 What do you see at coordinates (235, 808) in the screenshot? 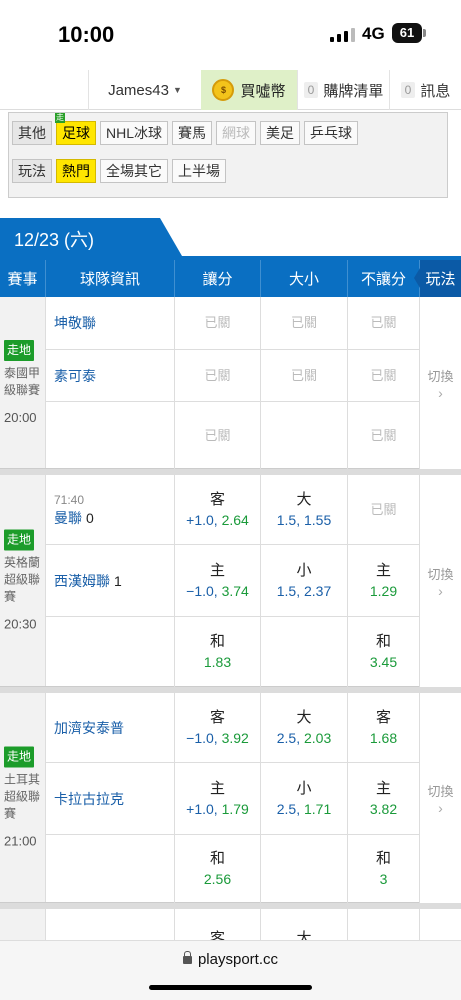
I see `odds-value: 1.79` at bounding box center [235, 808].